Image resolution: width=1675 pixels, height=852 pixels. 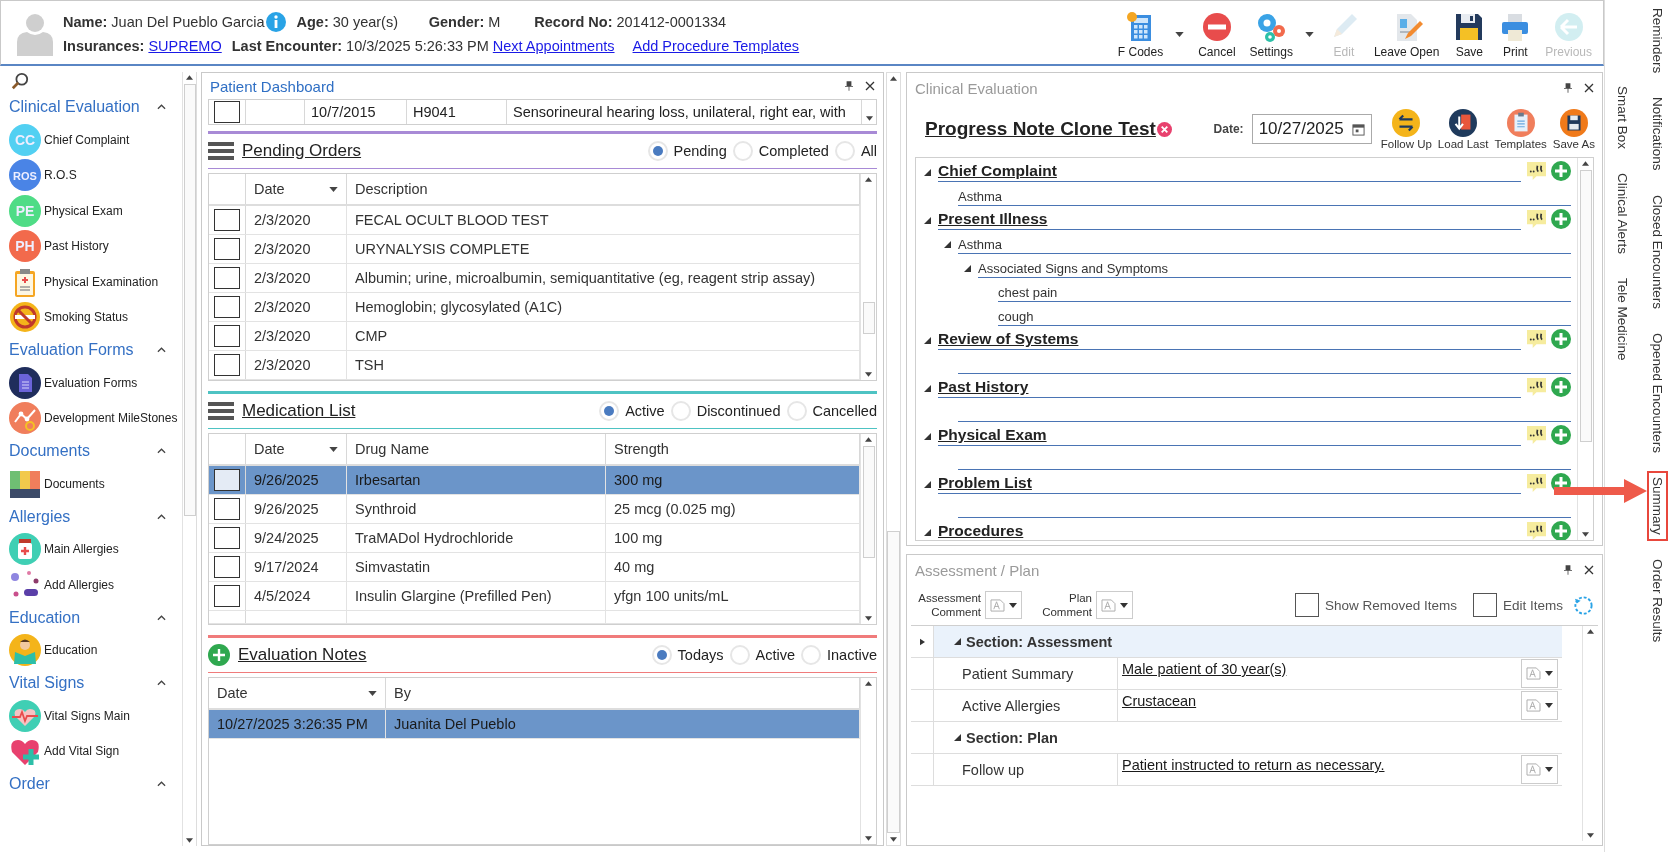 I want to click on section-heading: Vital Signs, so click(x=47, y=683).